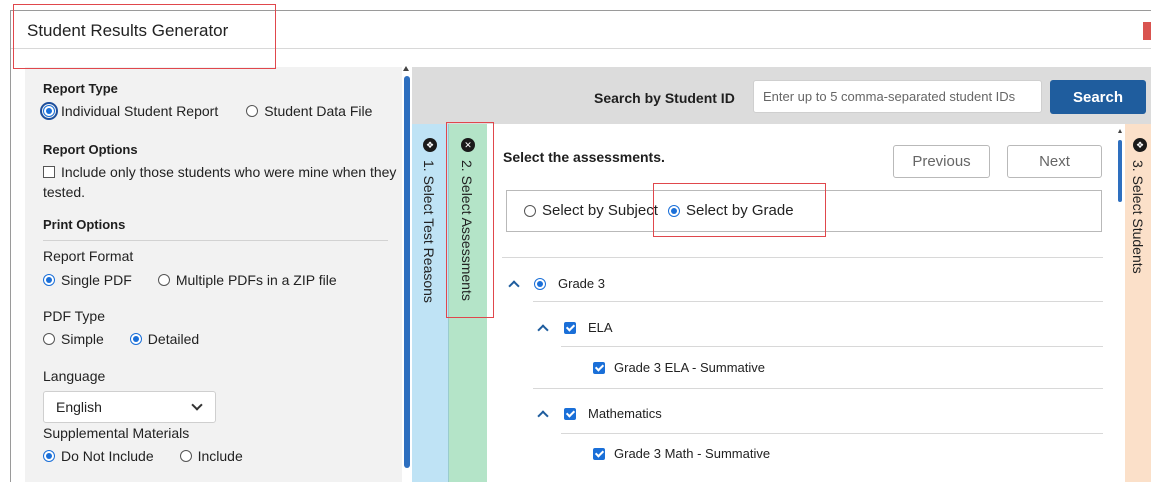  I want to click on checkbox-label-cont: tested., so click(64, 192).